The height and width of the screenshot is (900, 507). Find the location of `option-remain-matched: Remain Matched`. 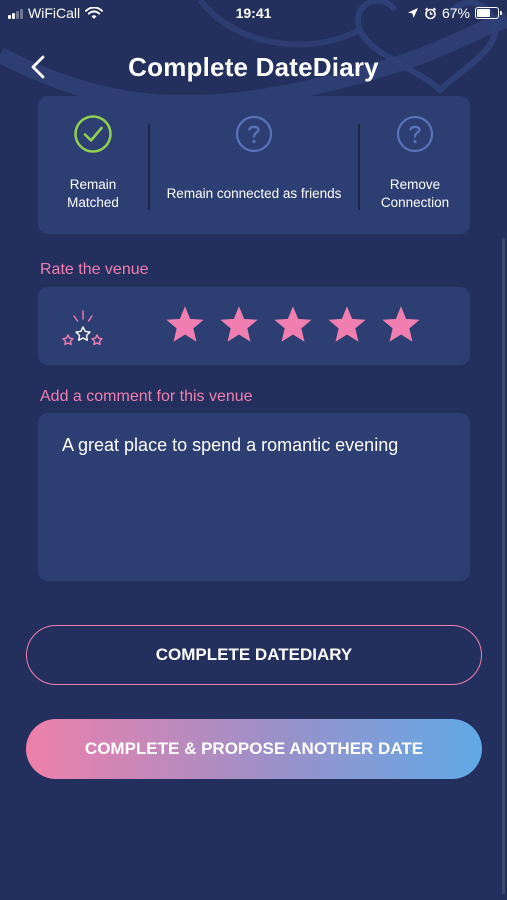

option-remain-matched: Remain Matched is located at coordinates (93, 165).